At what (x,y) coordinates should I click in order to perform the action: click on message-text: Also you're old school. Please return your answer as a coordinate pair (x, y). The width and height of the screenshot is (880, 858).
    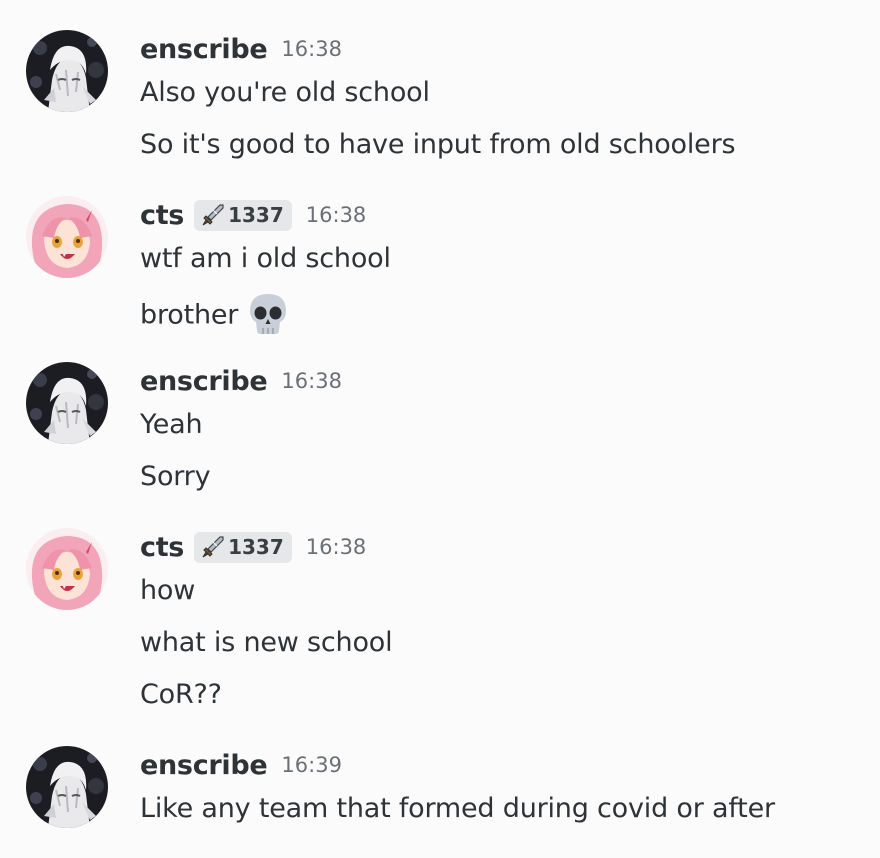
    Looking at the image, I should click on (285, 92).